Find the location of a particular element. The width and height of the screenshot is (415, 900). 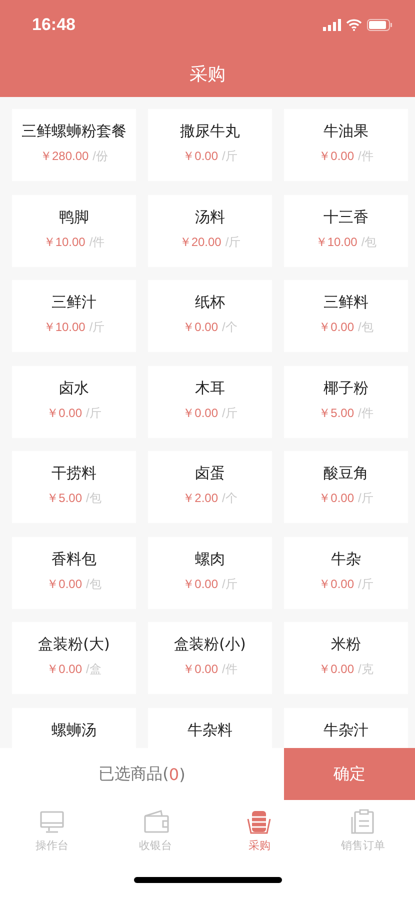

product-name: 酸豆角 is located at coordinates (346, 473).